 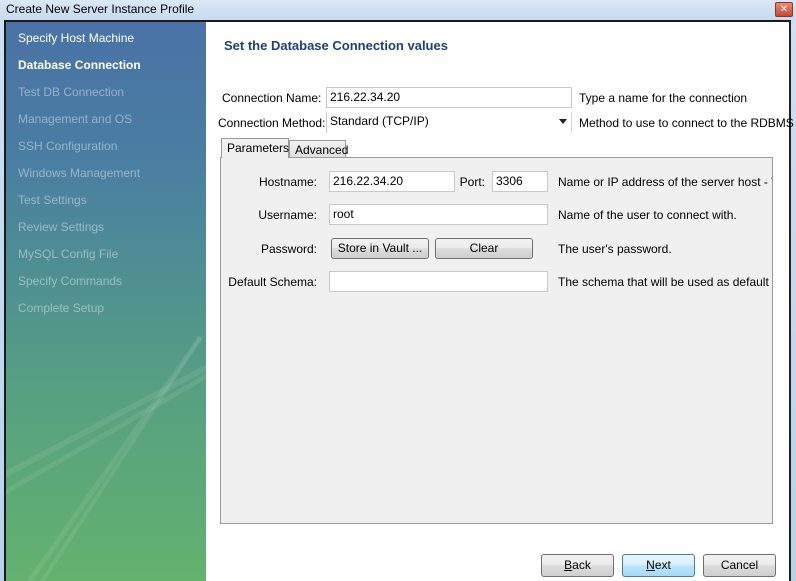 I want to click on hostname-input: 216.22.34.20, so click(x=392, y=181).